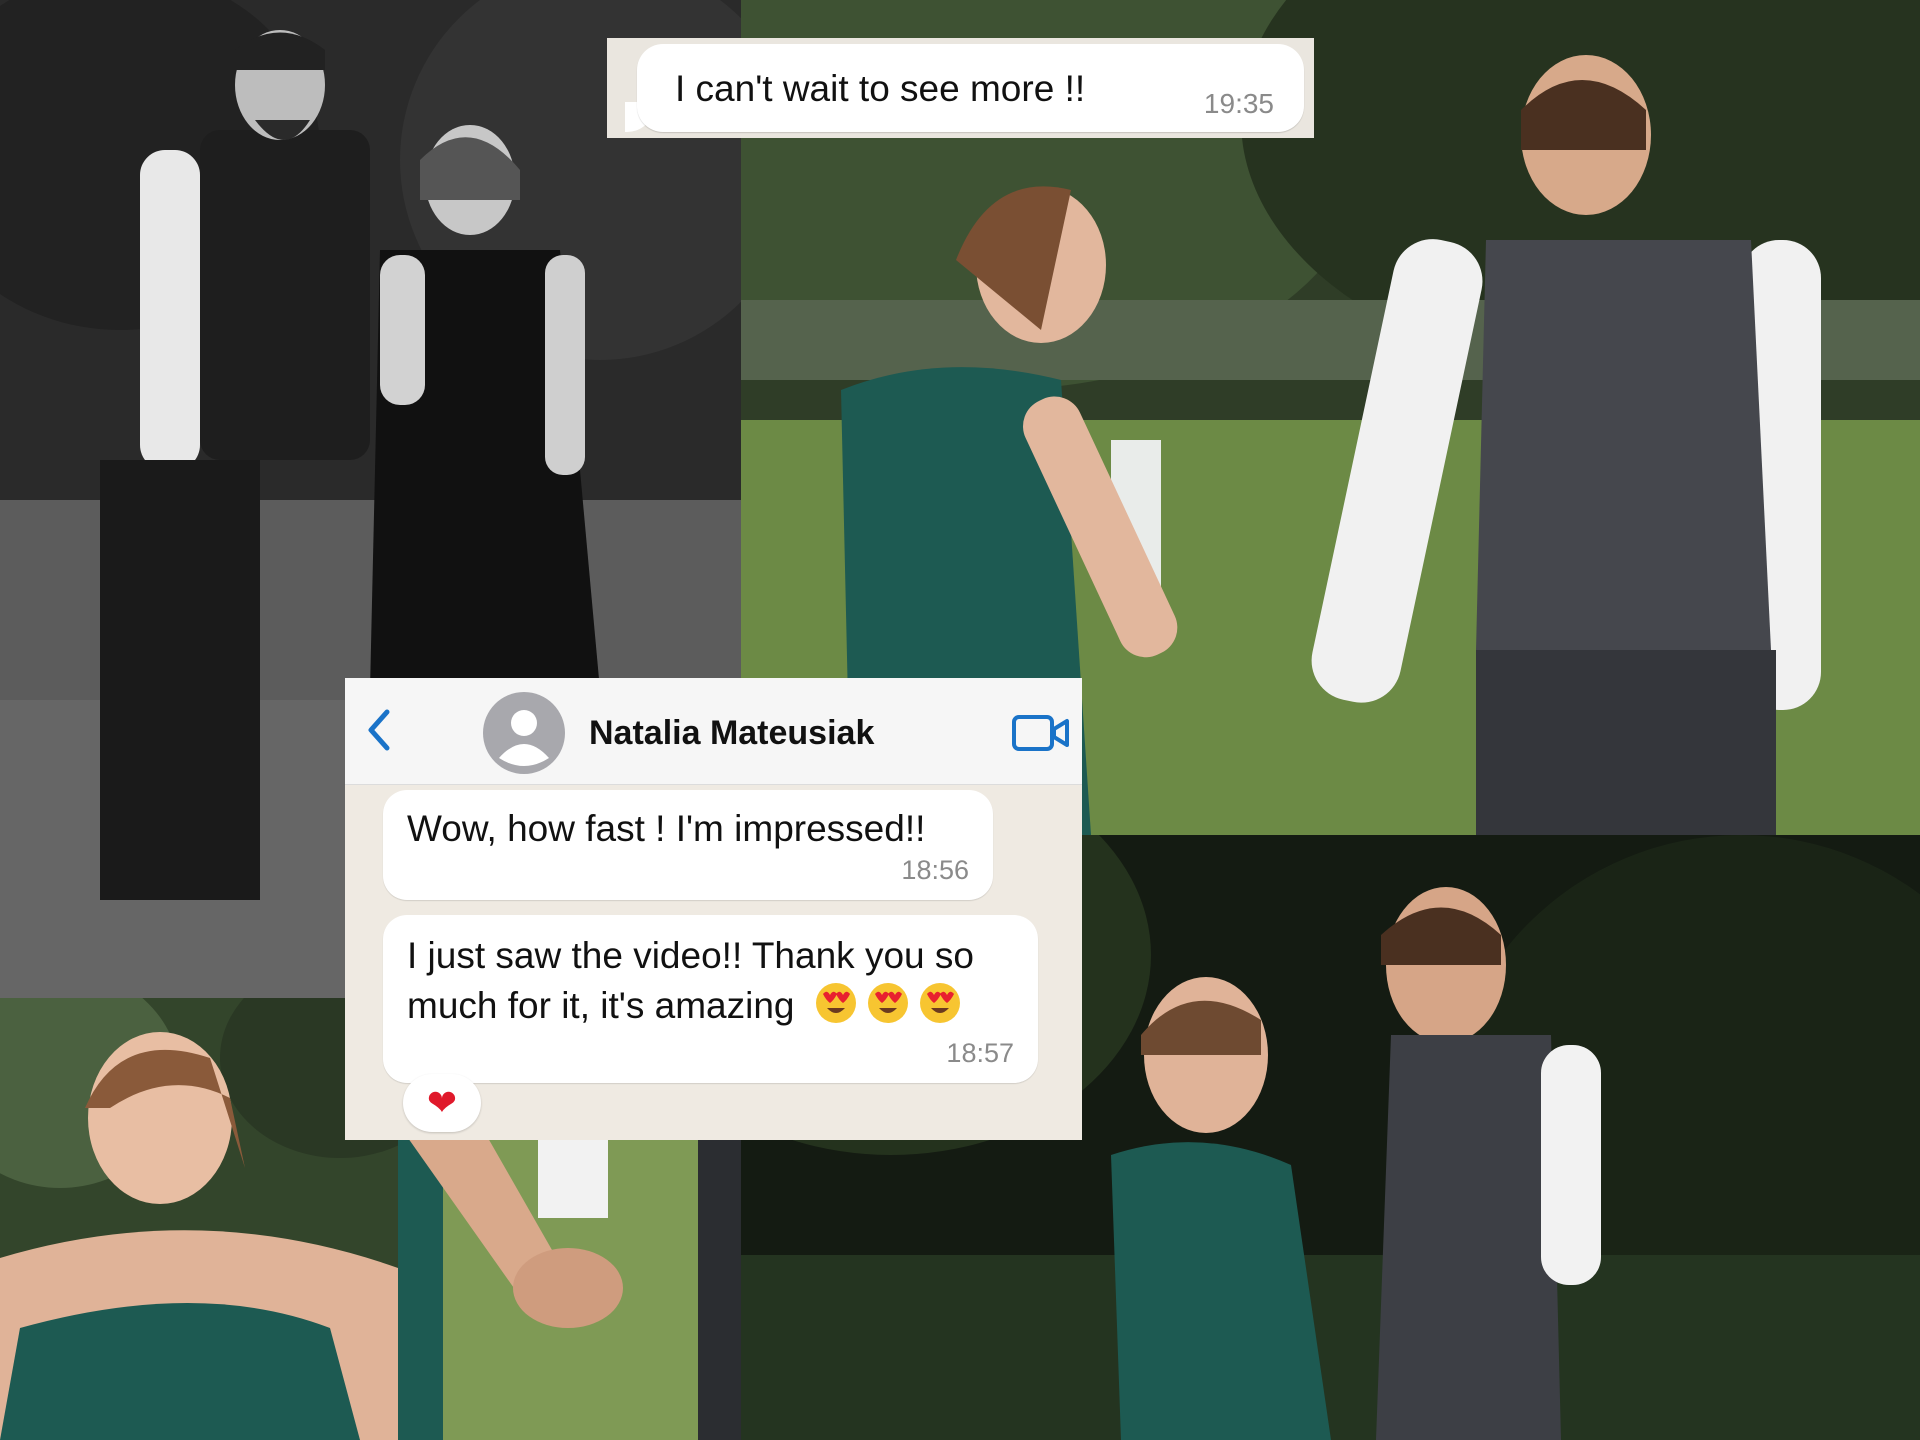 This screenshot has width=1920, height=1440. Describe the element at coordinates (199, 1219) in the screenshot. I see `photo-laughing-woman` at that location.